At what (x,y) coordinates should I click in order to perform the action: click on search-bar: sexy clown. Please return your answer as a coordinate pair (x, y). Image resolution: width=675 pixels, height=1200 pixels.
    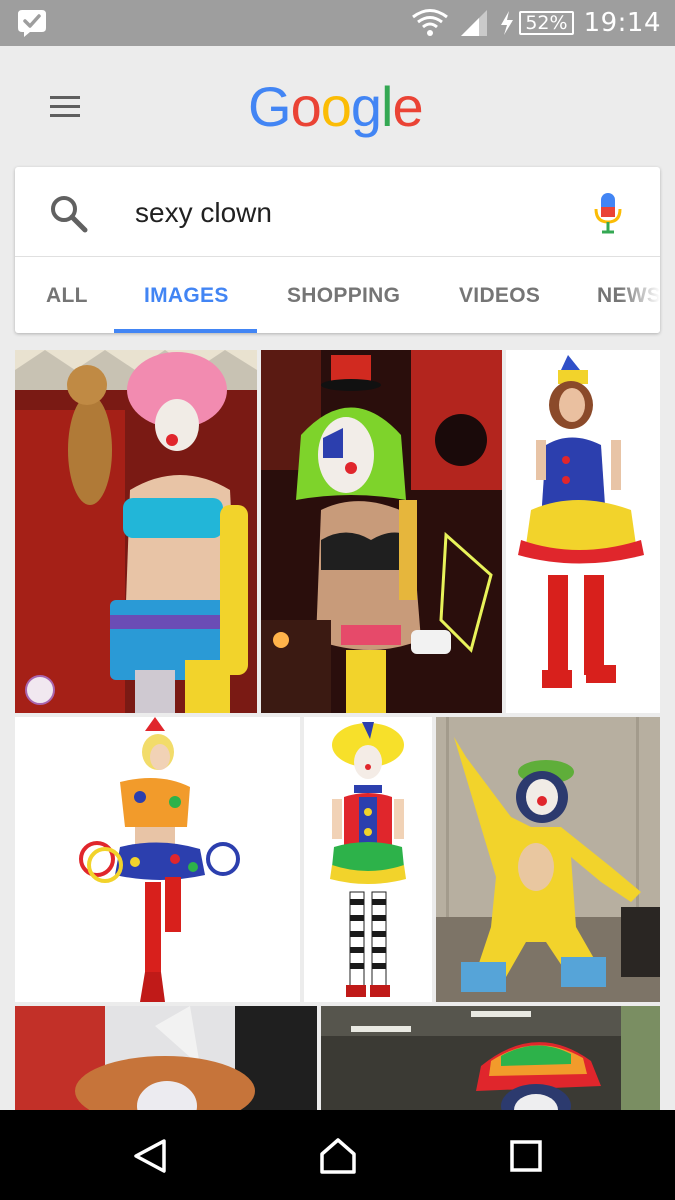
    Looking at the image, I should click on (337, 212).